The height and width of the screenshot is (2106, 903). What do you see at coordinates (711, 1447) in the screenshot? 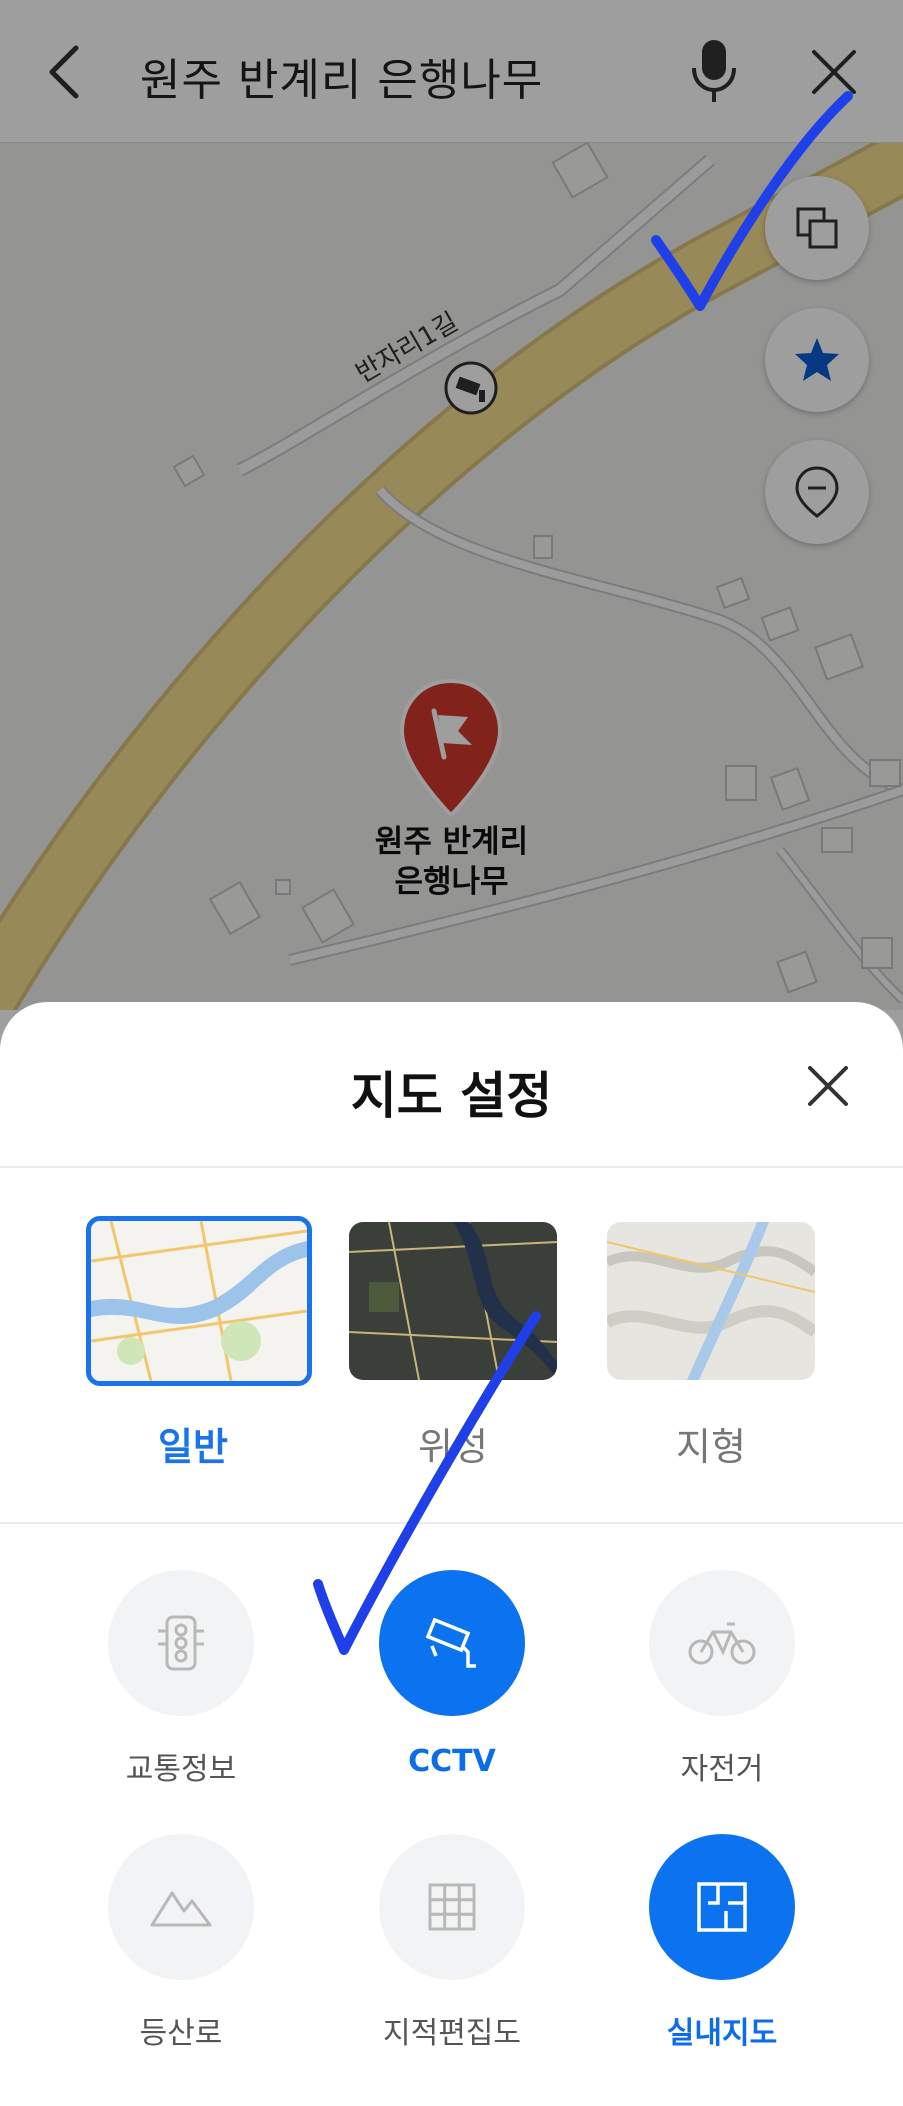
I see `maptype-label: 지형` at bounding box center [711, 1447].